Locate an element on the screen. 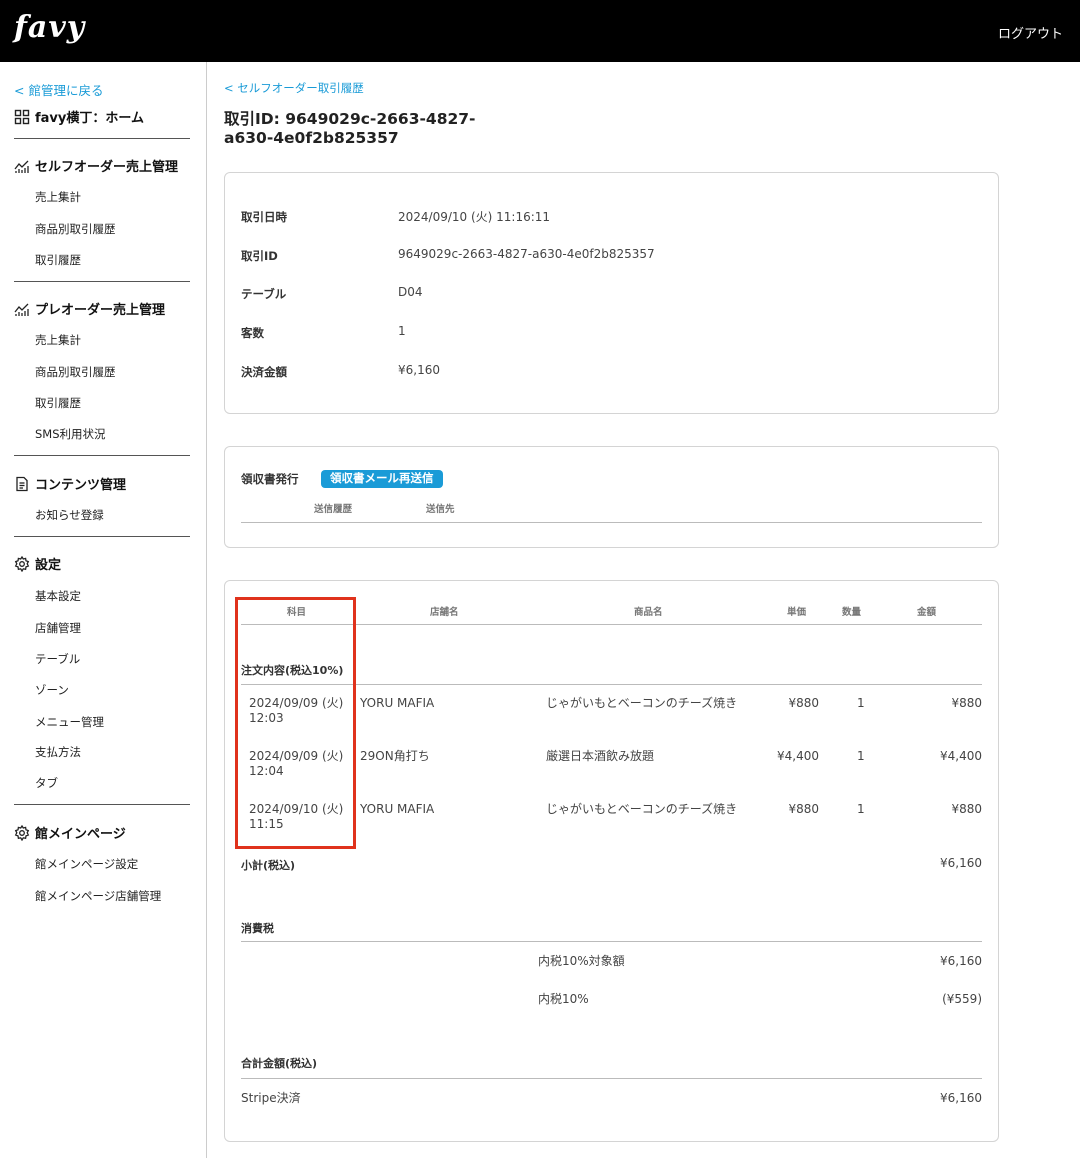 The width and height of the screenshot is (1080, 1158). sidebar-item-sms-usage: SMS利用状況 is located at coordinates (70, 434).